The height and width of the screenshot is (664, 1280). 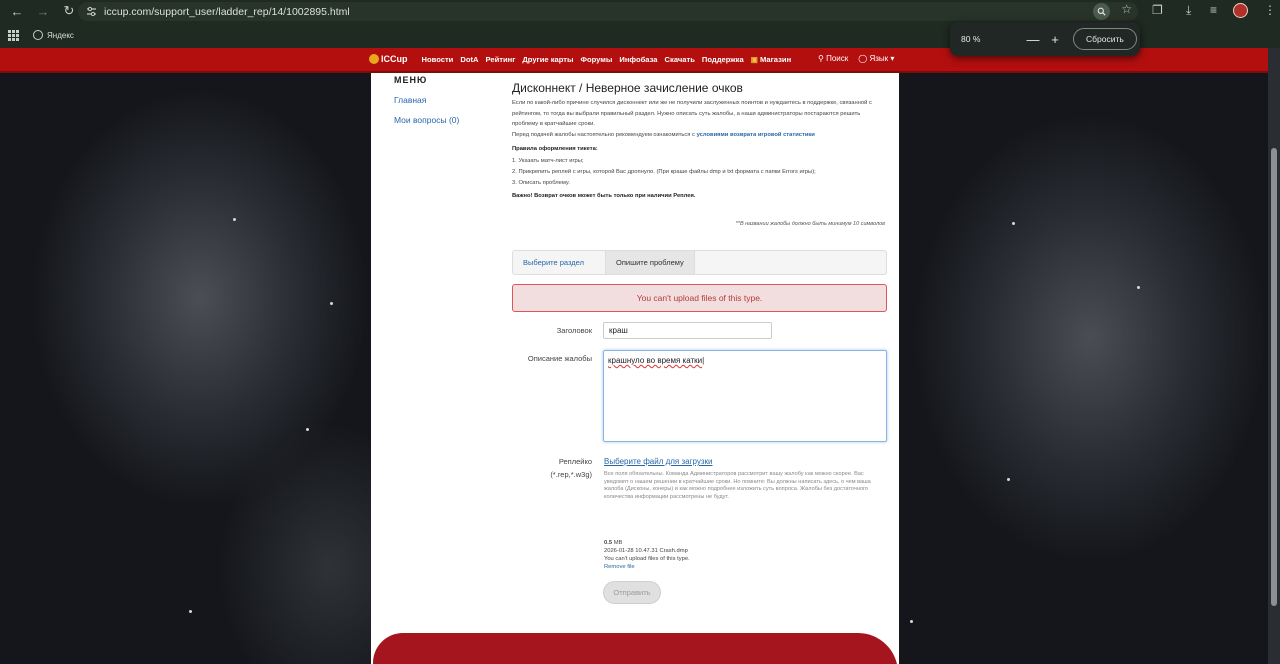 I want to click on site-info-icon, so click(x=91, y=12).